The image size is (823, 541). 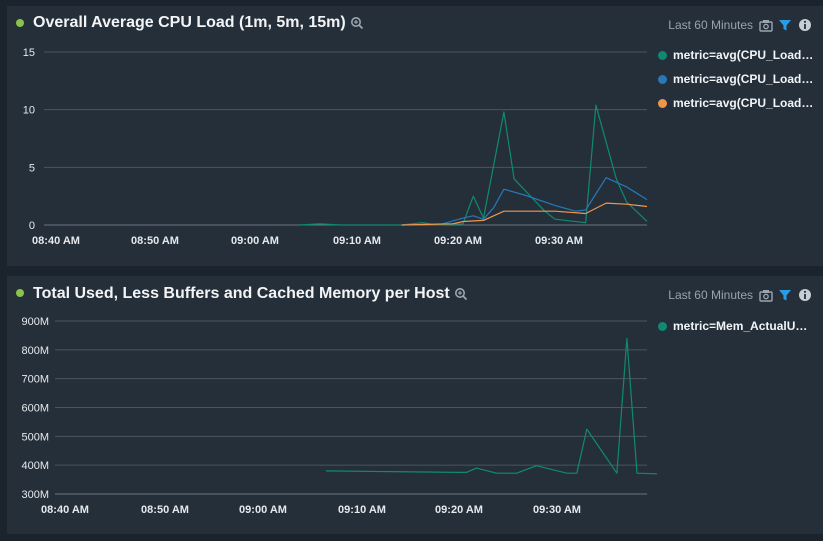 What do you see at coordinates (35, 466) in the screenshot?
I see `y-tick-label: 400M` at bounding box center [35, 466].